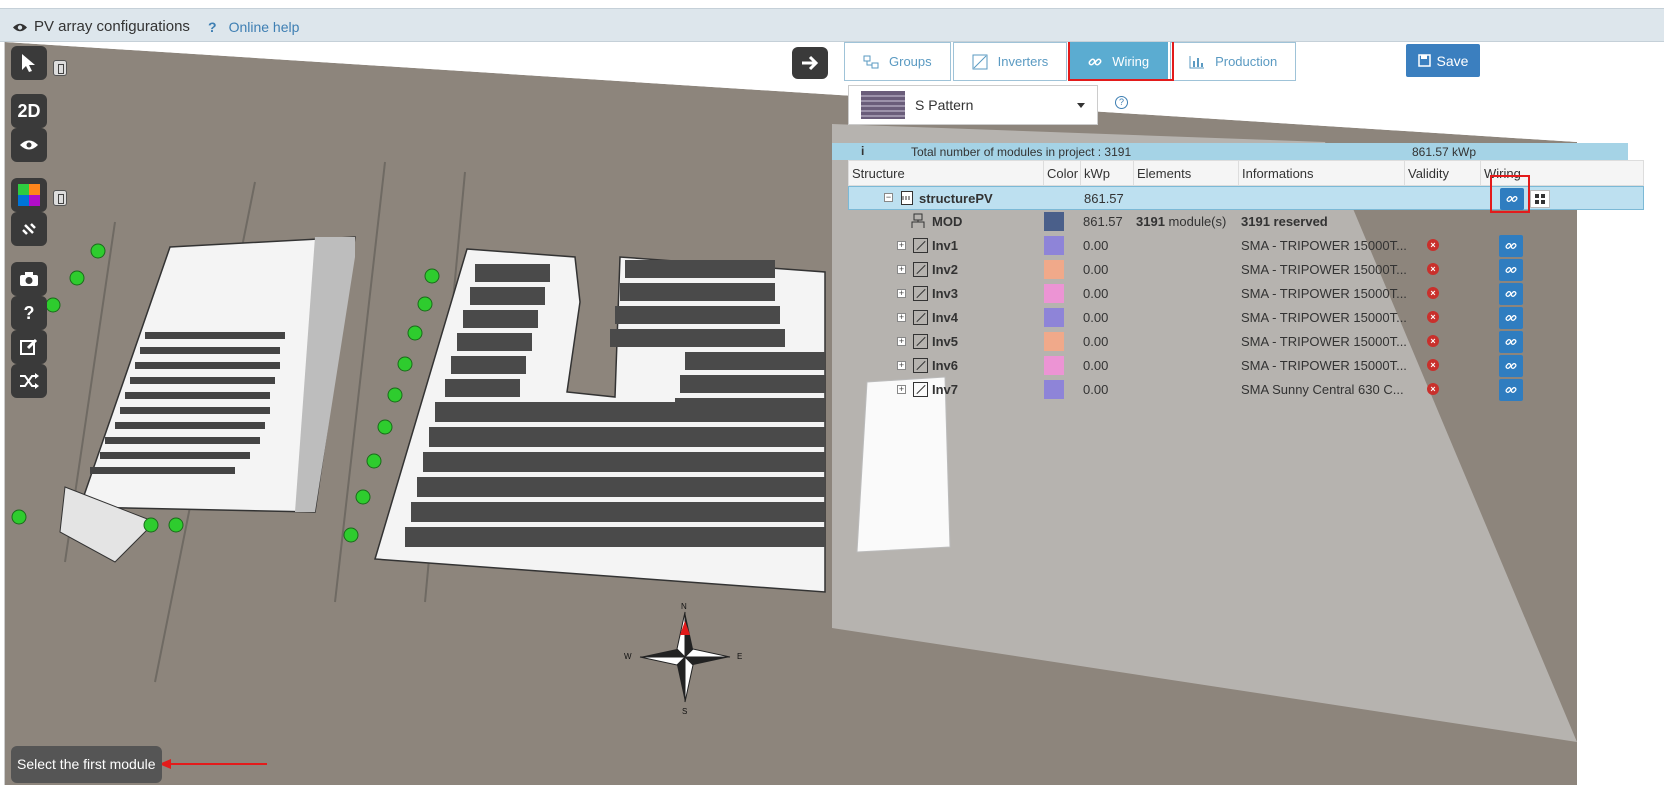 The width and height of the screenshot is (1664, 797). I want to click on edit-button, so click(29, 347).